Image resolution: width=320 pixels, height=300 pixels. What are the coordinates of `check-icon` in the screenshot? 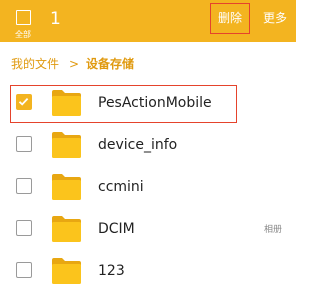 It's located at (23, 101).